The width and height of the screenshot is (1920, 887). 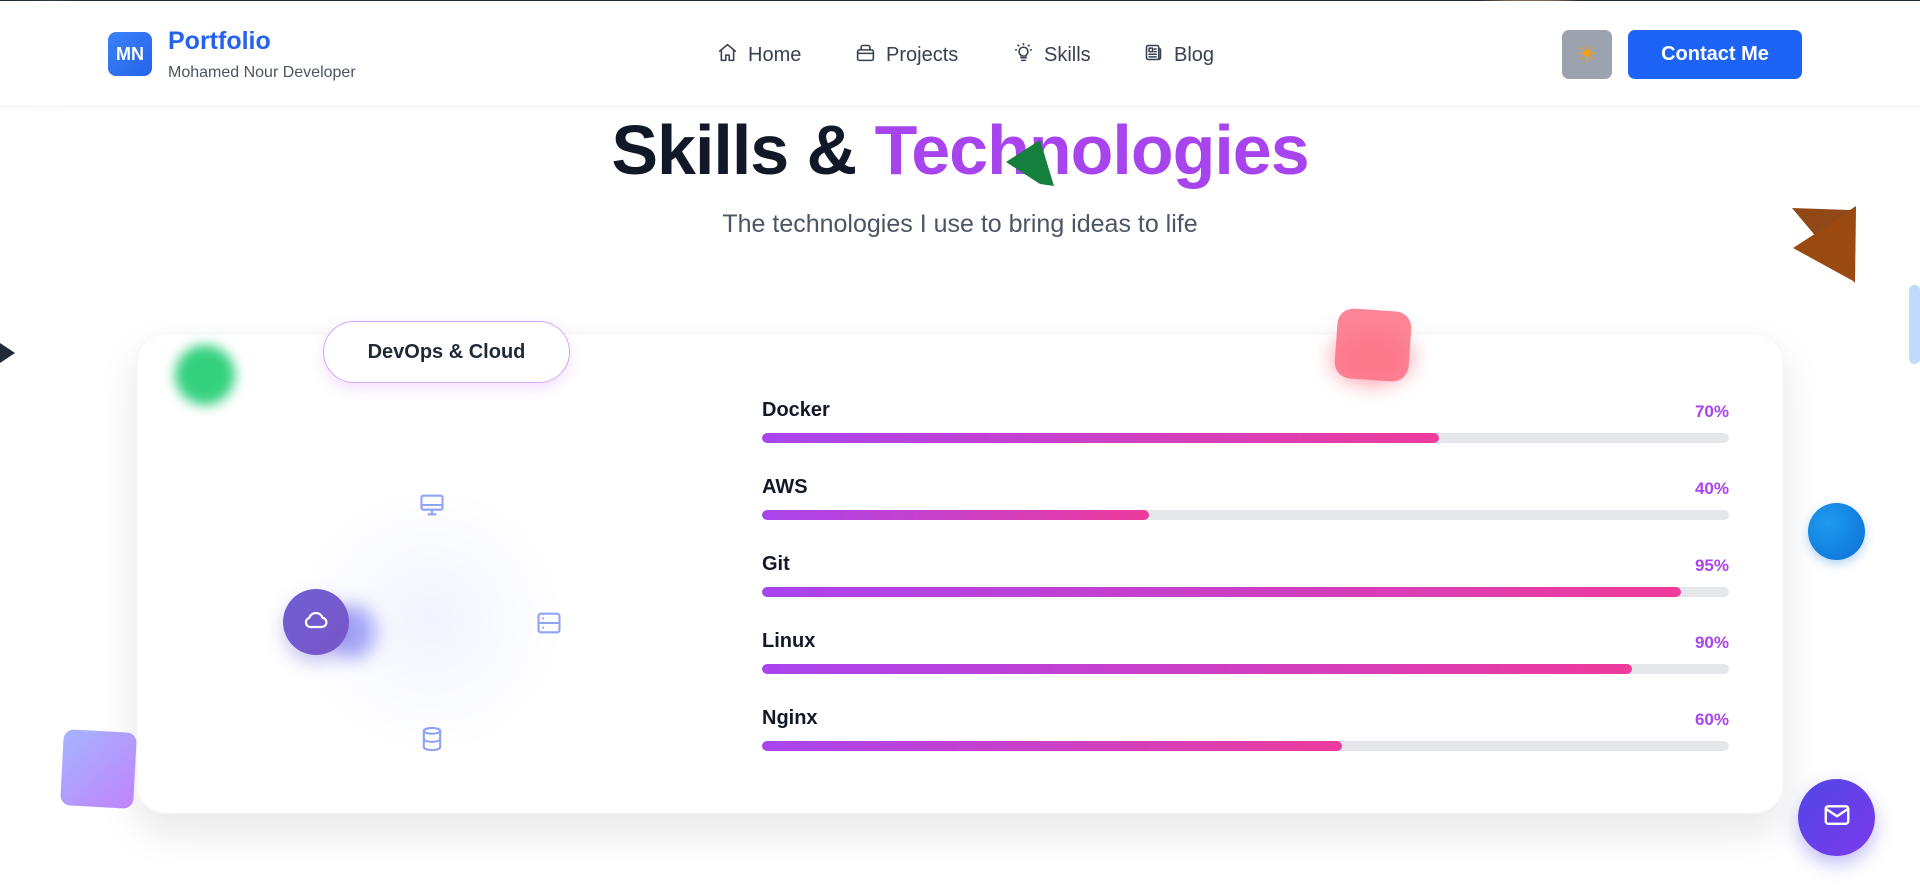 What do you see at coordinates (785, 487) in the screenshot?
I see `skill-name: AWS` at bounding box center [785, 487].